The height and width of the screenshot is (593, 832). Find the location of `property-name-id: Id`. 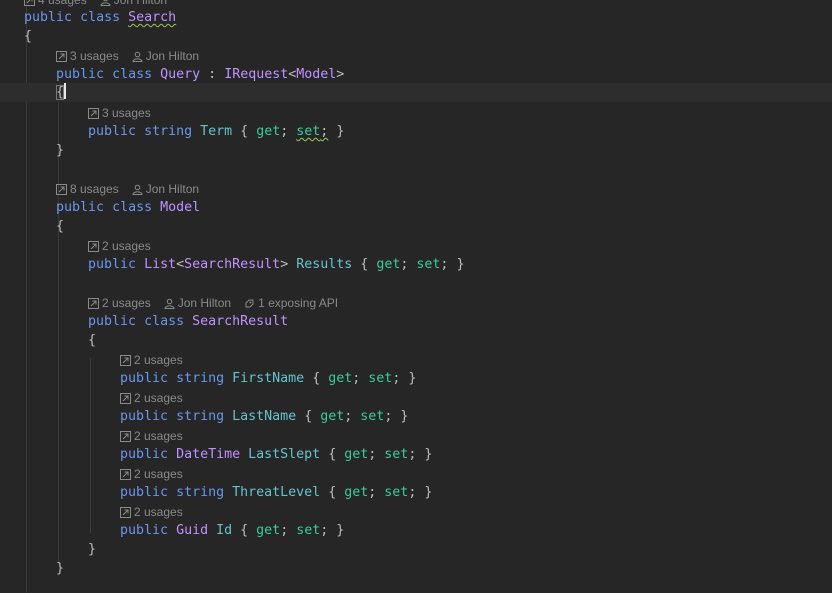

property-name-id: Id is located at coordinates (224, 530).